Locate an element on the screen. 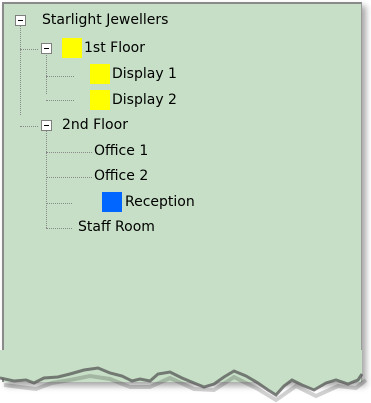 Image resolution: width=371 pixels, height=403 pixels. tree-node-root: Starlight Jewellers is located at coordinates (105, 20).